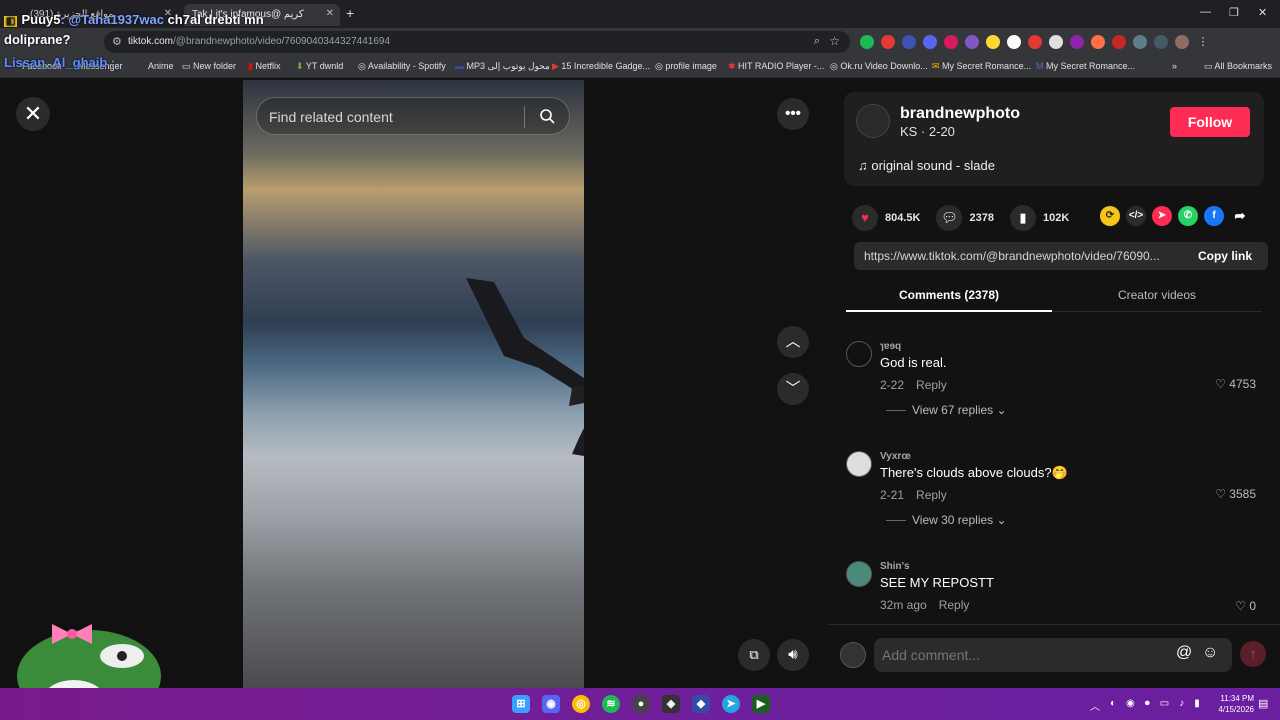  Describe the element at coordinates (946, 520) in the screenshot. I see `view-replies-button: View 30 replies ⌄` at that location.